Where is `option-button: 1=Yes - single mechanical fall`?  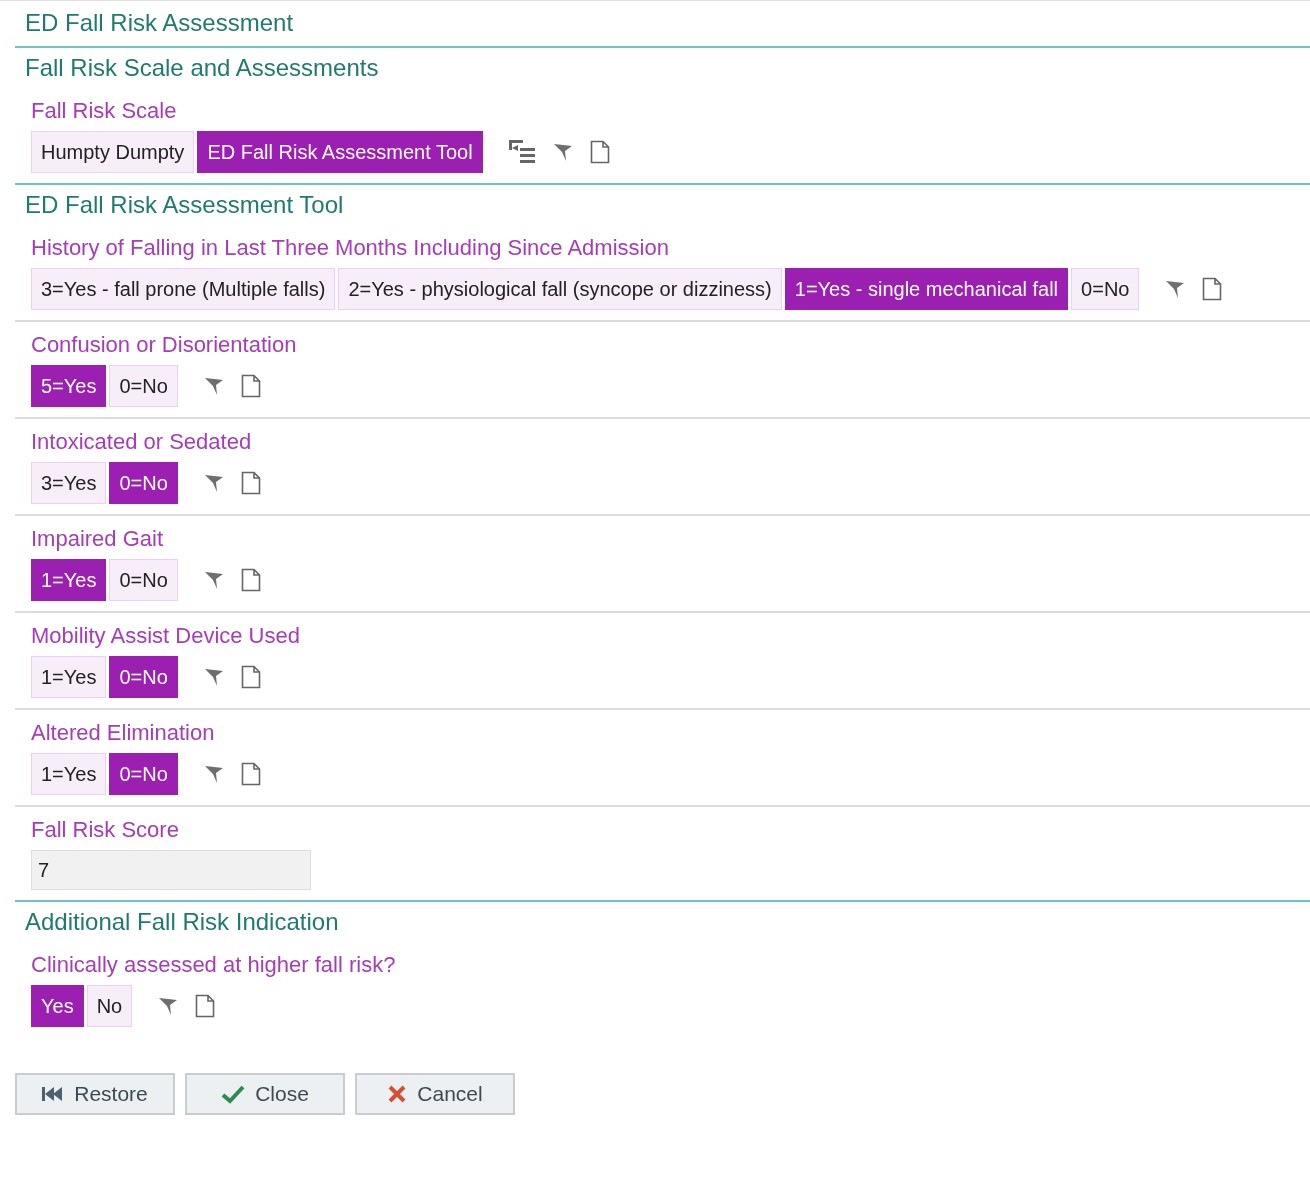 option-button: 1=Yes - single mechanical fall is located at coordinates (926, 289).